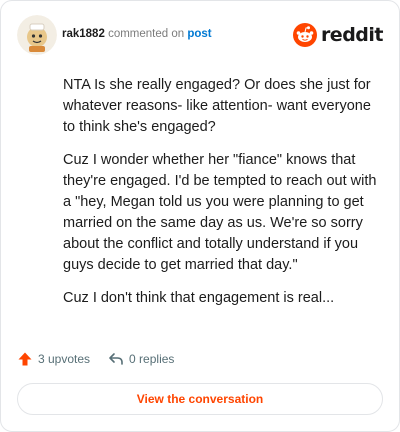 The image size is (400, 432). I want to click on reddit-snoo-icon, so click(304, 35).